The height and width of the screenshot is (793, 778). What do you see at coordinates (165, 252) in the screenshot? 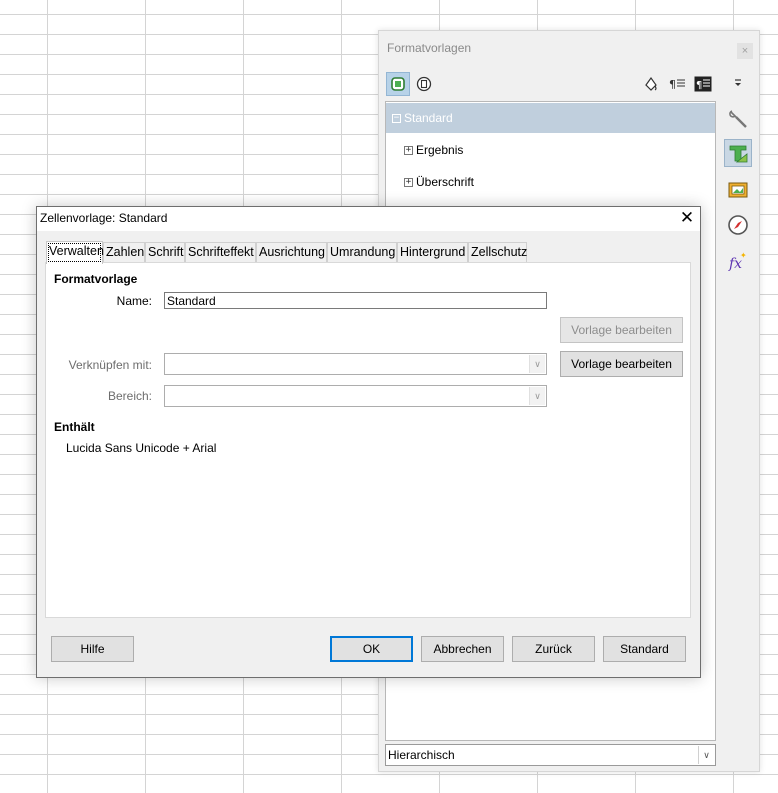
I see `tab-schrift: Schrift` at bounding box center [165, 252].